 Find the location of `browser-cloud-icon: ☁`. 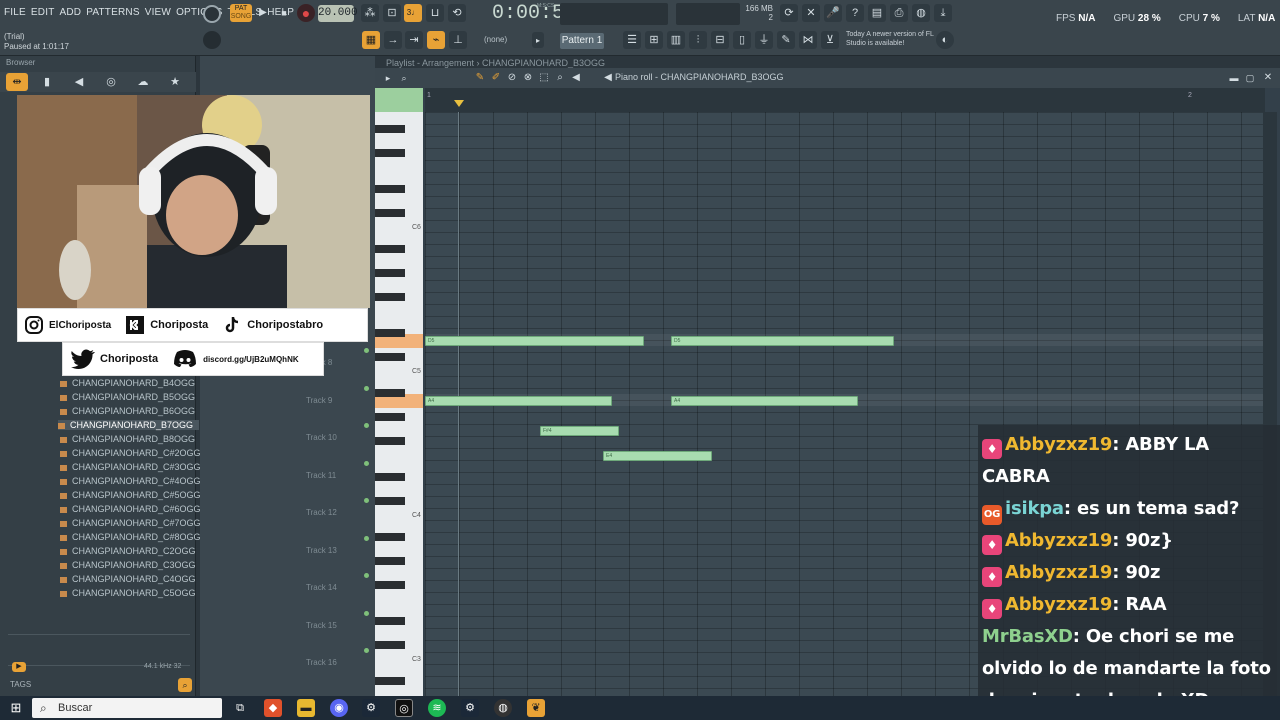

browser-cloud-icon: ☁ is located at coordinates (143, 82).